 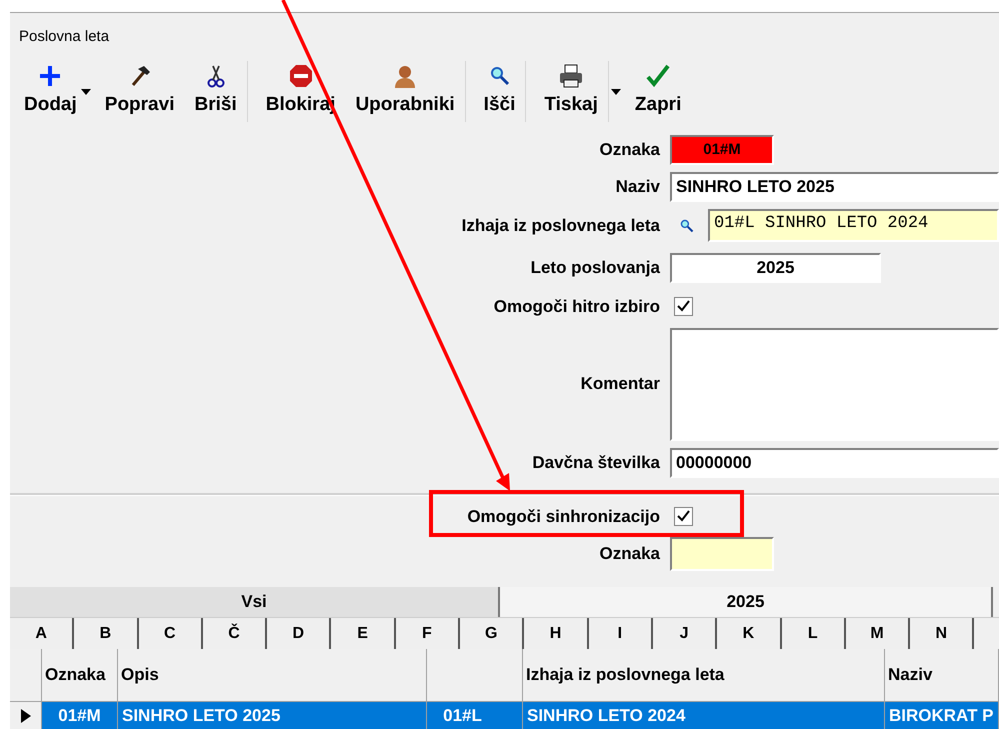 I want to click on field-label: Omogoči hitro izbiro, so click(x=577, y=306).